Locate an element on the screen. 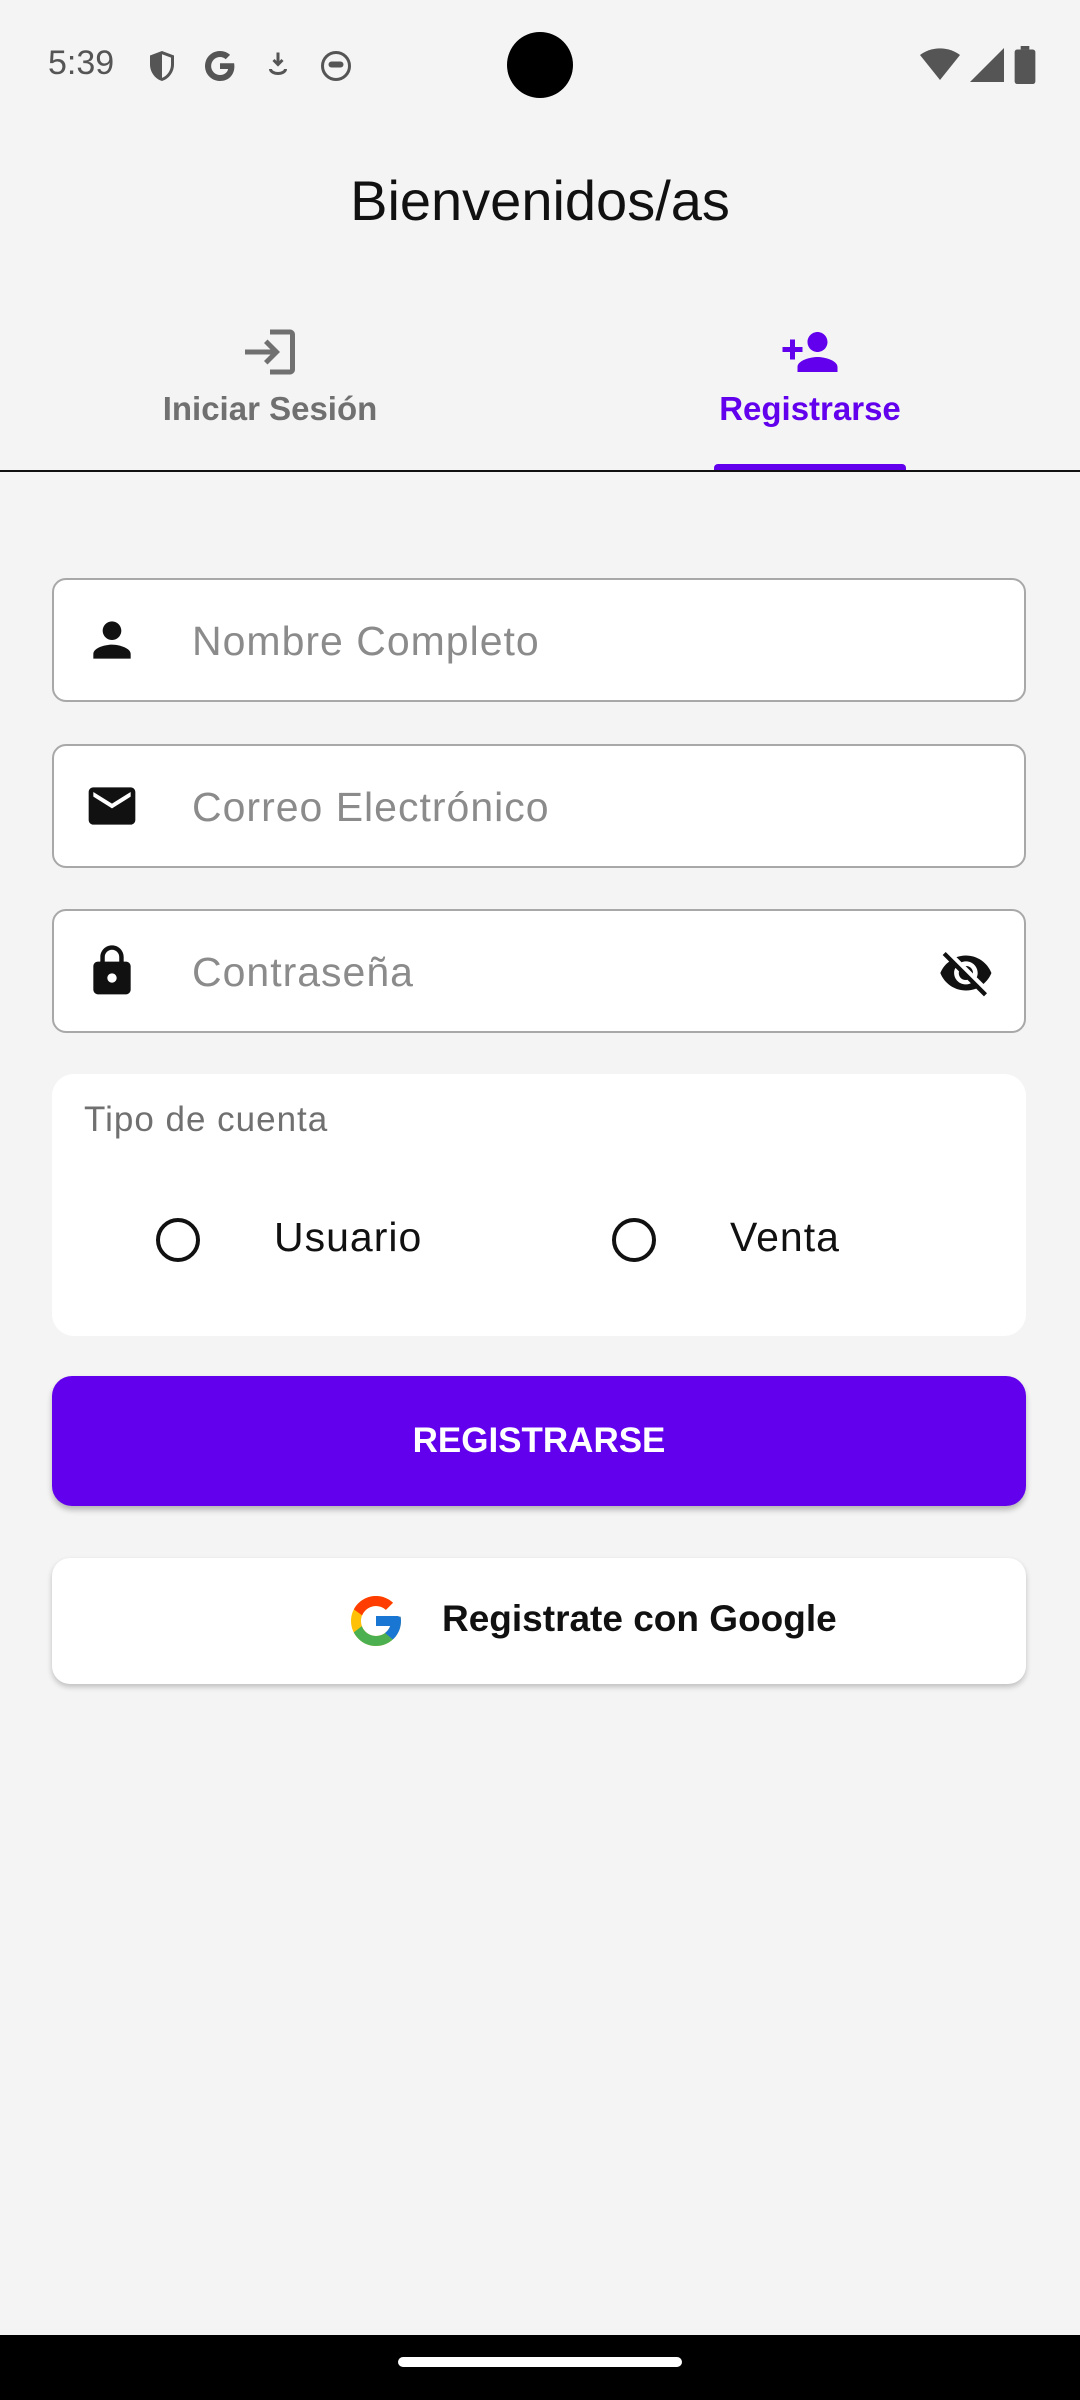 The image size is (1080, 2400). login-icon is located at coordinates (270, 352).